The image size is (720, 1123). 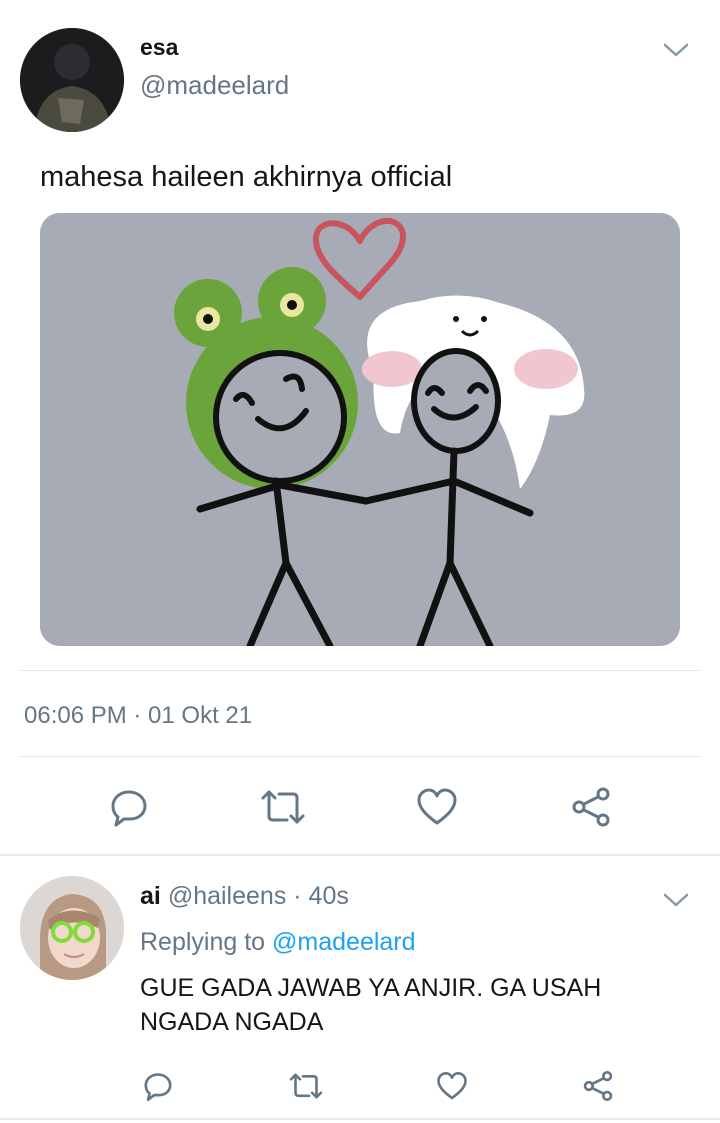 I want to click on user-handle: @madeelard, so click(x=214, y=85).